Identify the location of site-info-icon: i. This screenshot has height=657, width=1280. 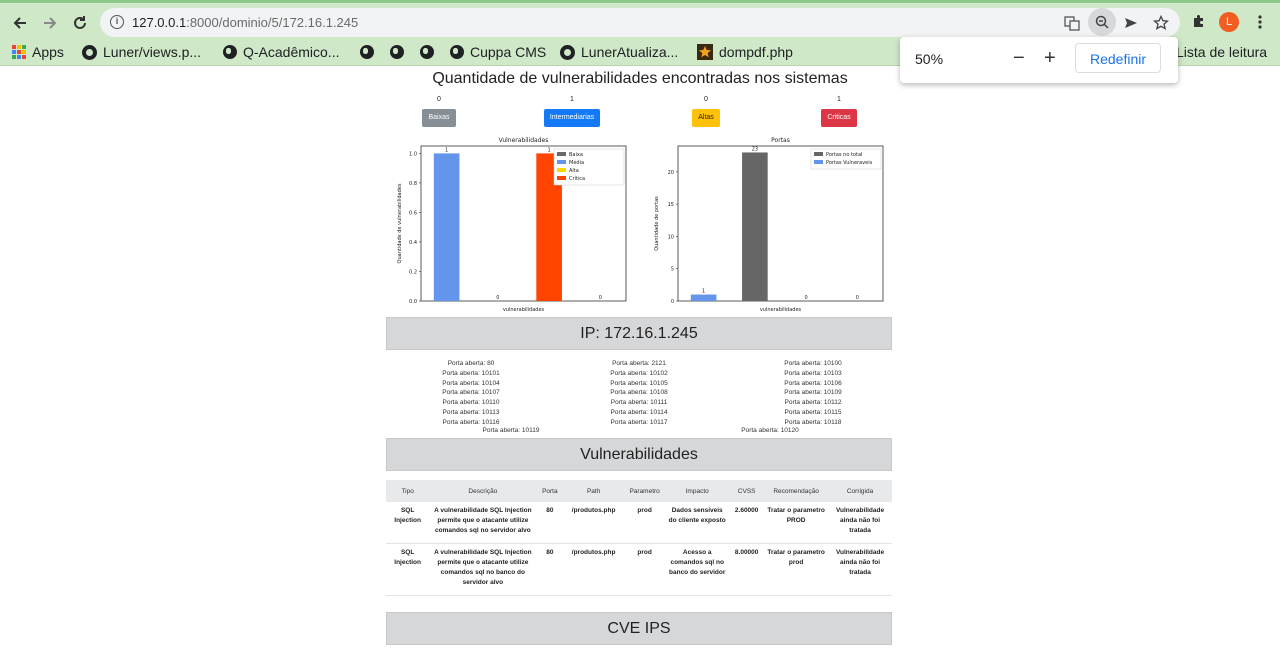
(117, 22).